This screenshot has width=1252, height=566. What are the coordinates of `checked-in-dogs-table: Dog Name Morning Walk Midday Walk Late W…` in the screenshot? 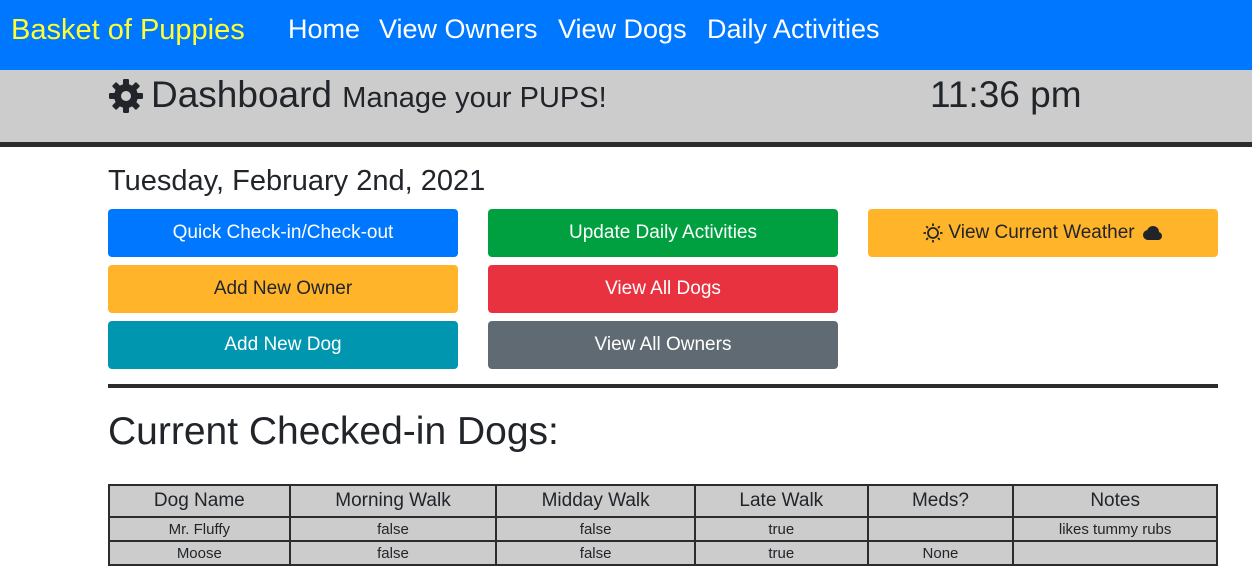 It's located at (663, 525).